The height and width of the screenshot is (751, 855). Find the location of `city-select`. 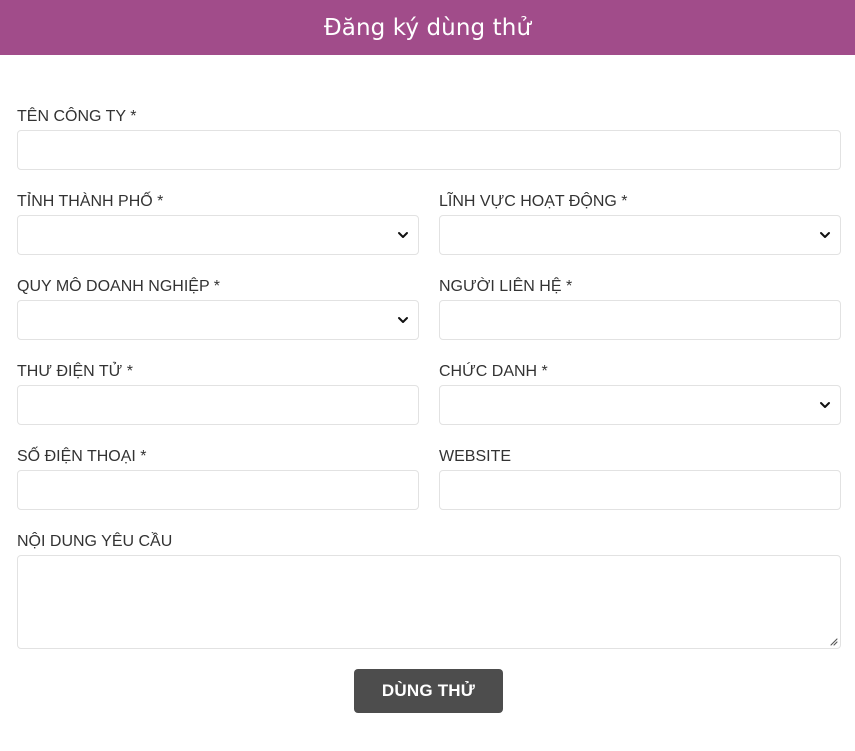

city-select is located at coordinates (218, 235).